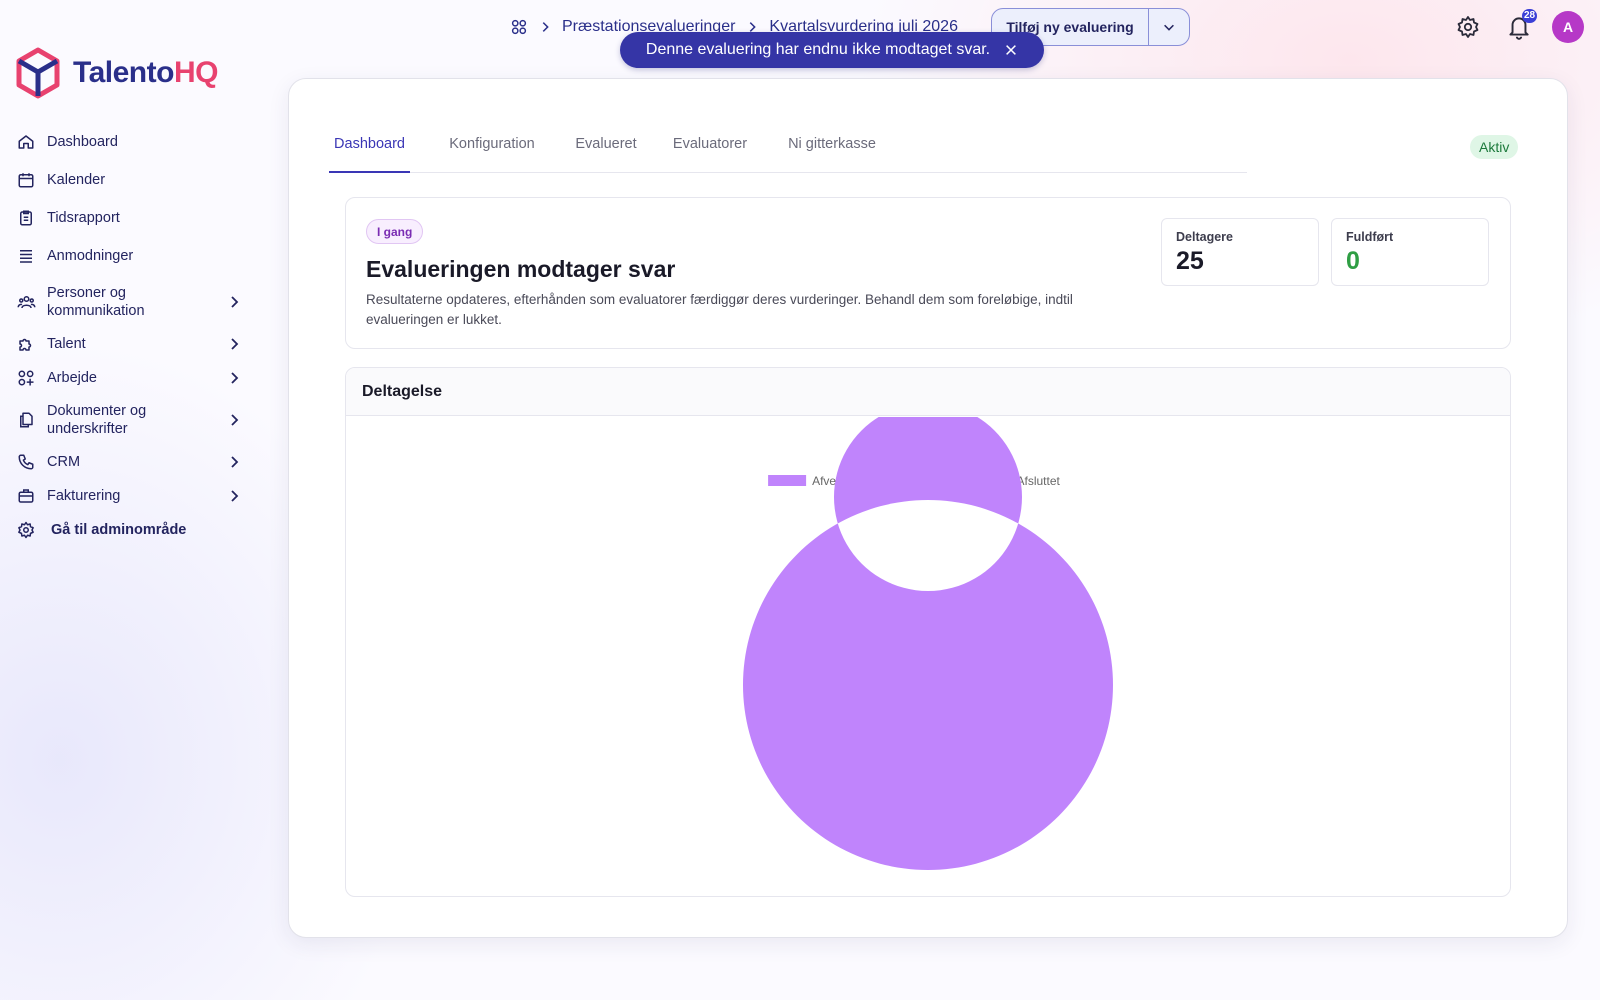 The image size is (1600, 1000). What do you see at coordinates (145, 72) in the screenshot?
I see `brand-name: TalentoHQ` at bounding box center [145, 72].